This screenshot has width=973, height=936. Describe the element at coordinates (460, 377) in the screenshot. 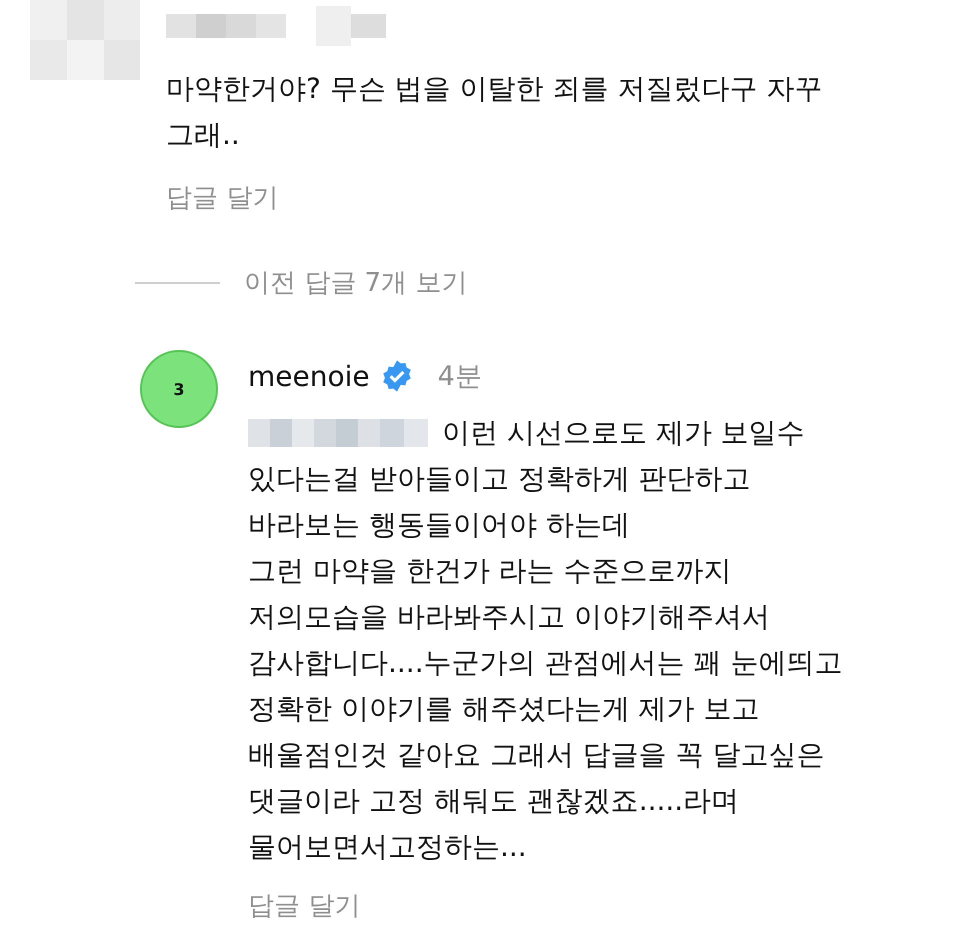

I see `timestamp: 4분` at that location.